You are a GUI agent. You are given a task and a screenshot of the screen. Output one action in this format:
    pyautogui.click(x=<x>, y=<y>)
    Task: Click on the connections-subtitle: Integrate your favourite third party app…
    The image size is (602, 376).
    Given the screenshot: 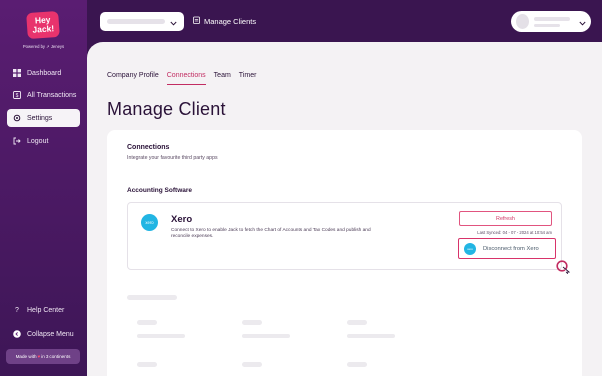 What is the action you would take?
    pyautogui.click(x=172, y=158)
    